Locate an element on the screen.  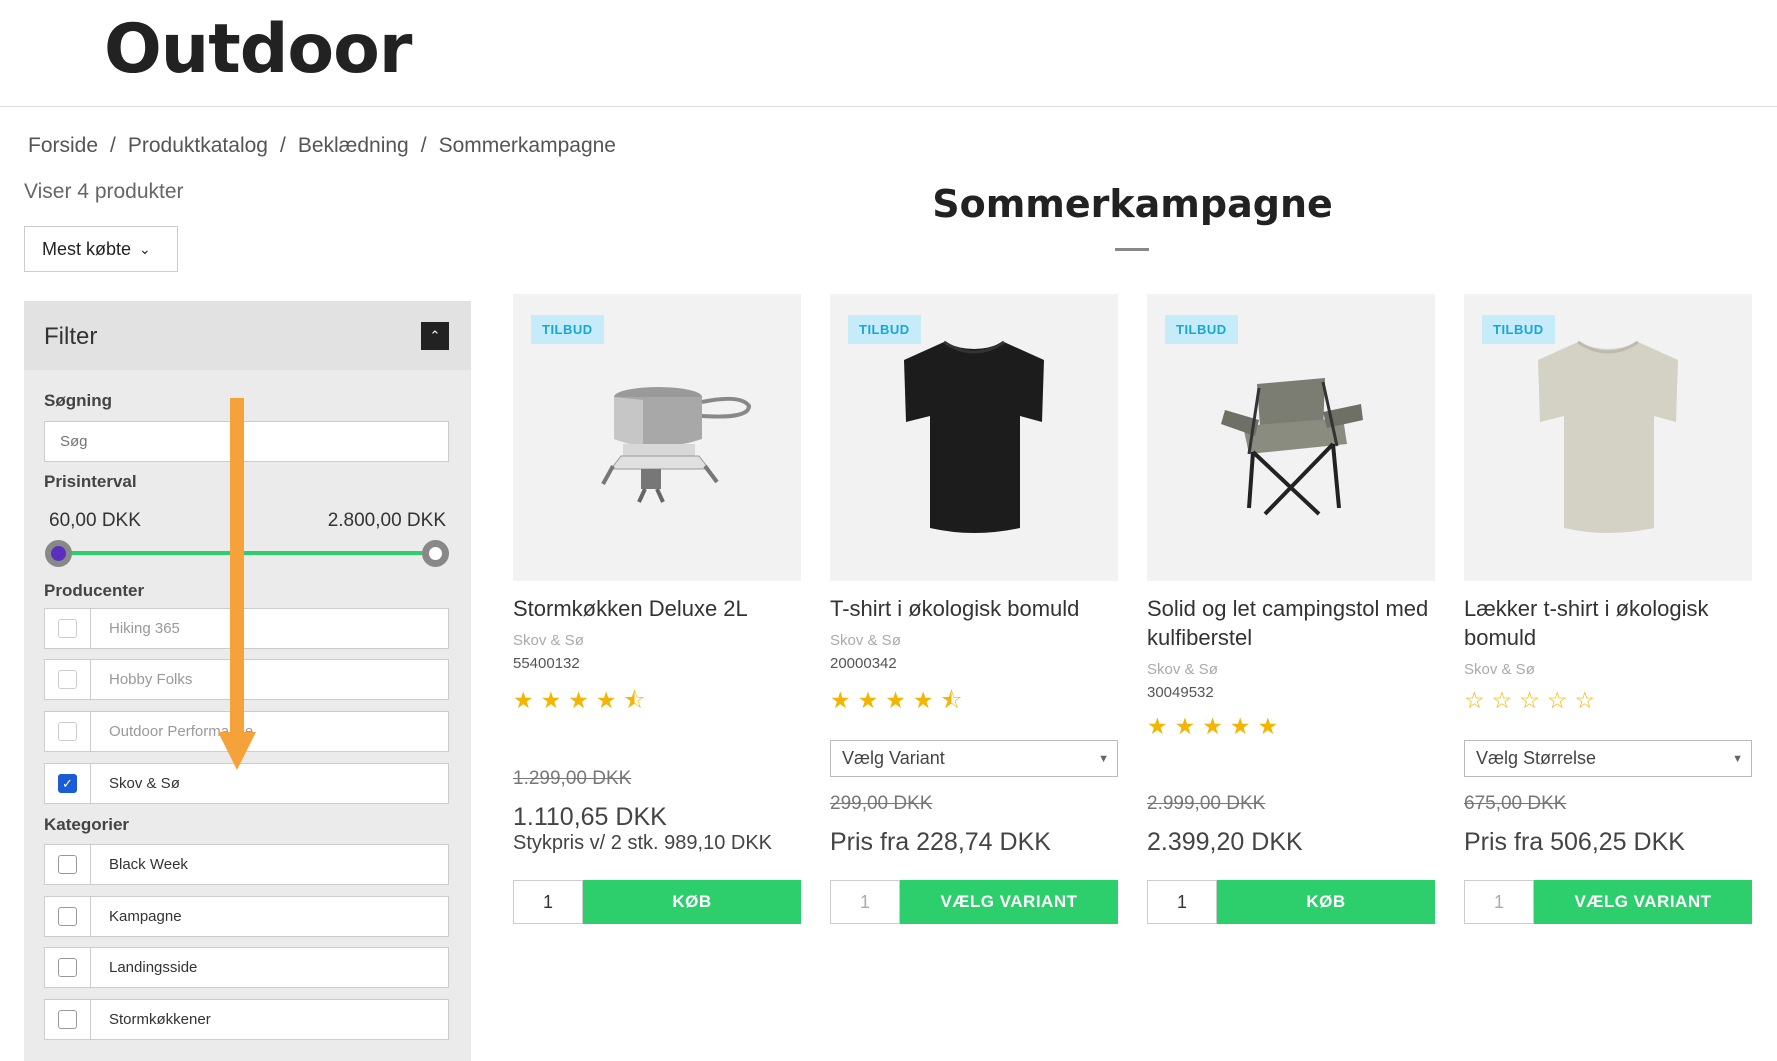
price-min-value: 60,00 DKK is located at coordinates (95, 520).